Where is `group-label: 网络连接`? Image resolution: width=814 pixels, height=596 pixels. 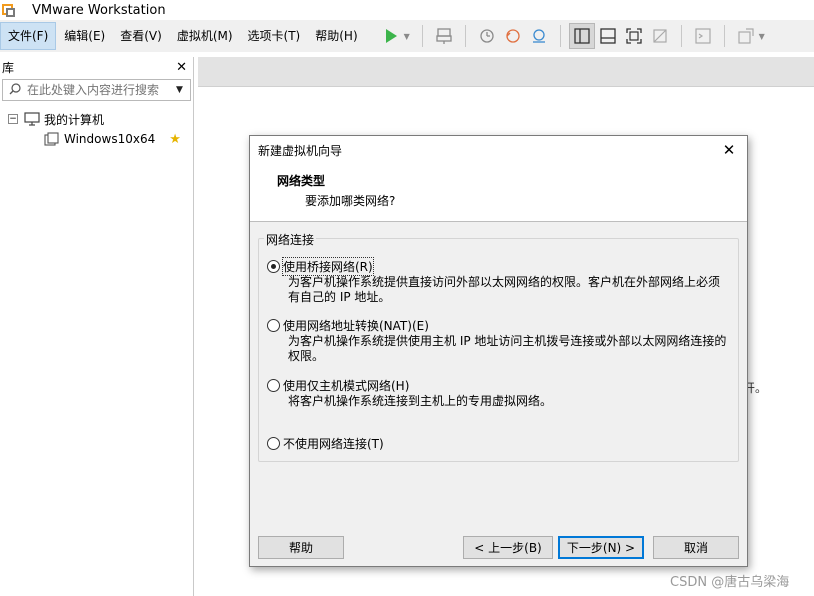 group-label: 网络连接 is located at coordinates (290, 239).